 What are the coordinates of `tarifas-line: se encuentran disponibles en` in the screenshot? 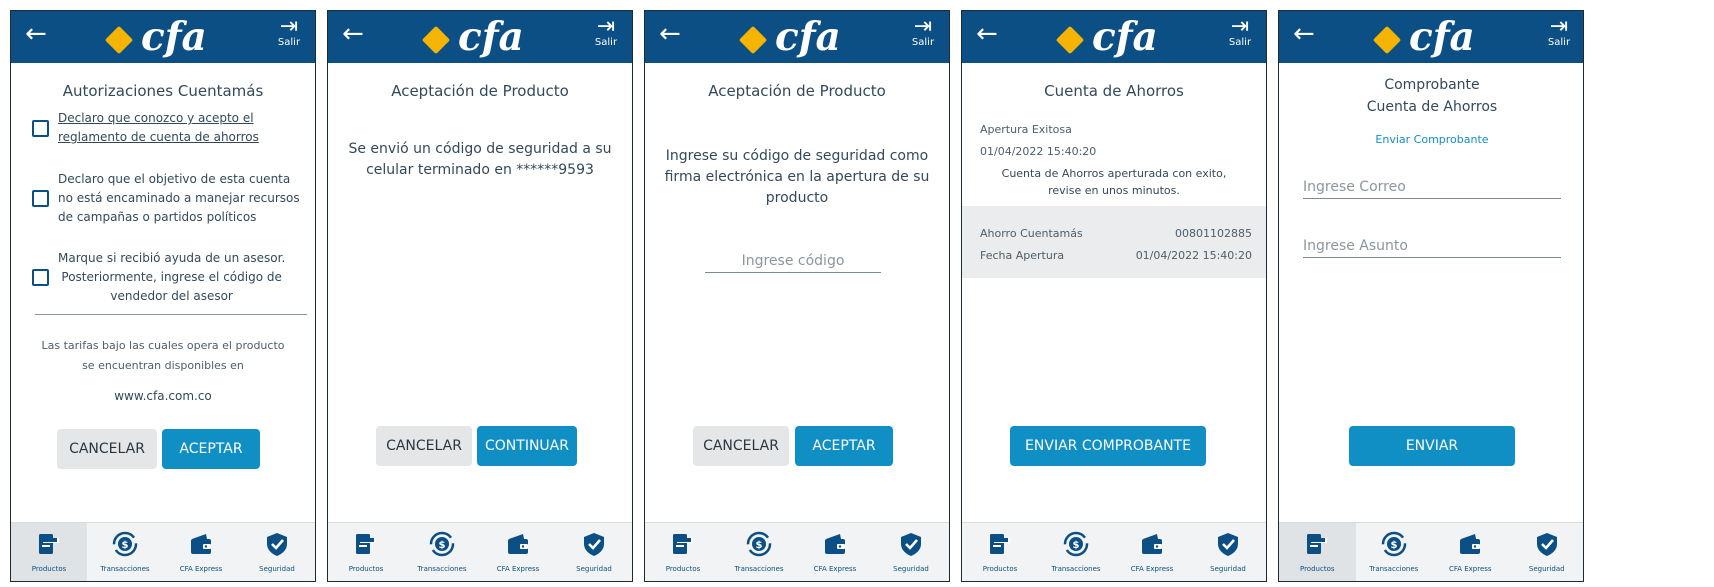 It's located at (163, 365).